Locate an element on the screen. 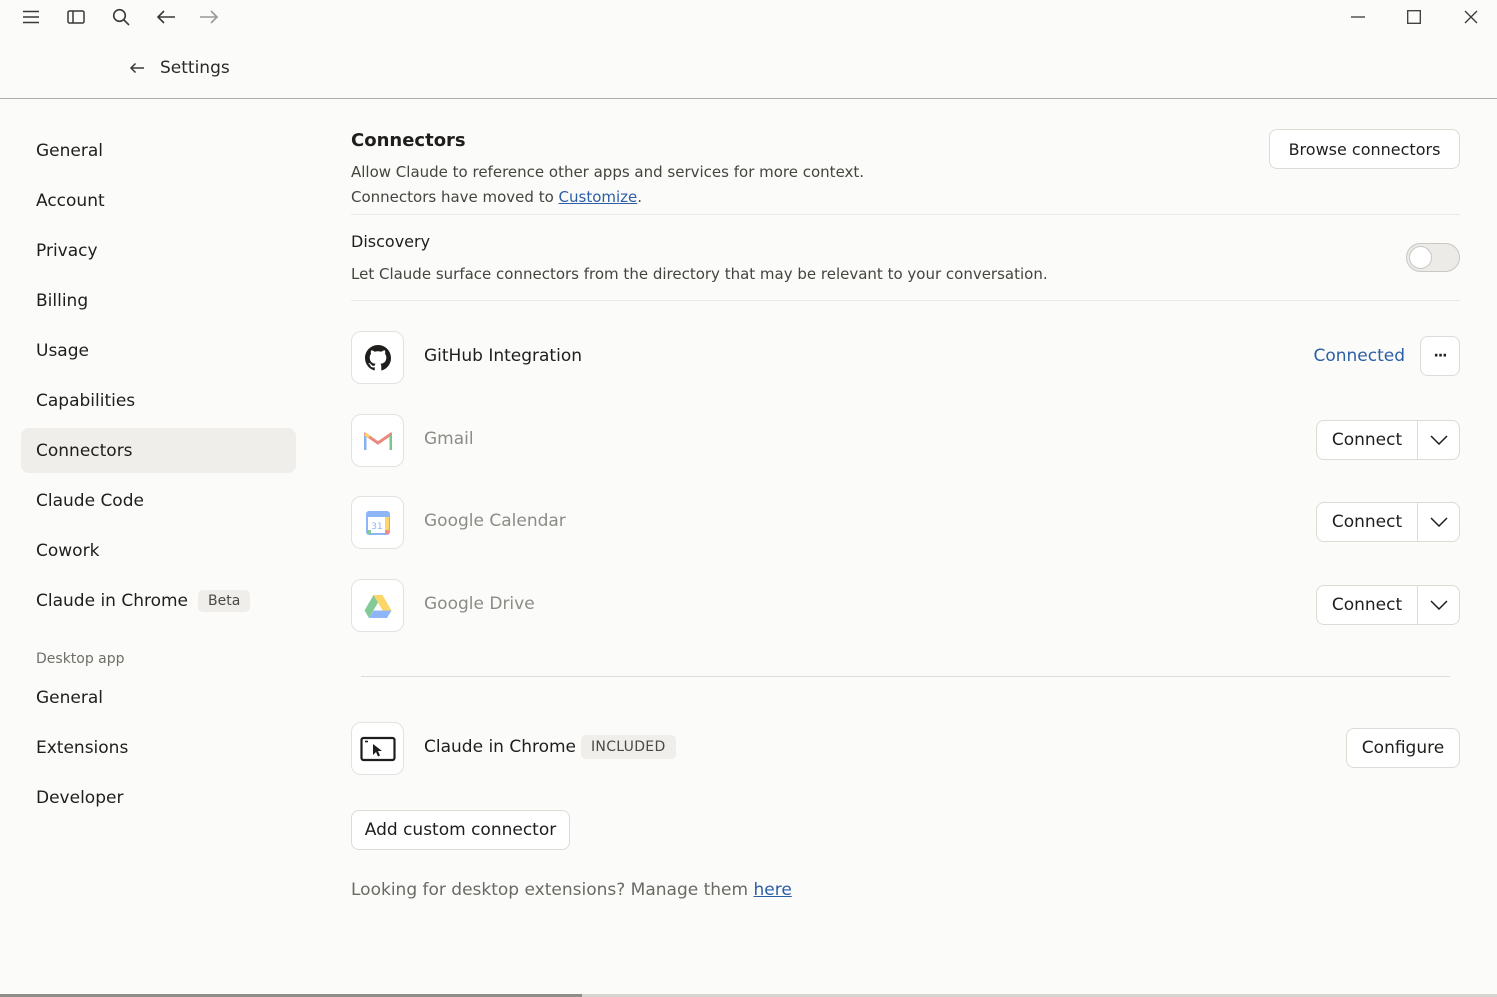 The height and width of the screenshot is (997, 1497). moved-notice: Connectors have moved to Customize. is located at coordinates (607, 197).